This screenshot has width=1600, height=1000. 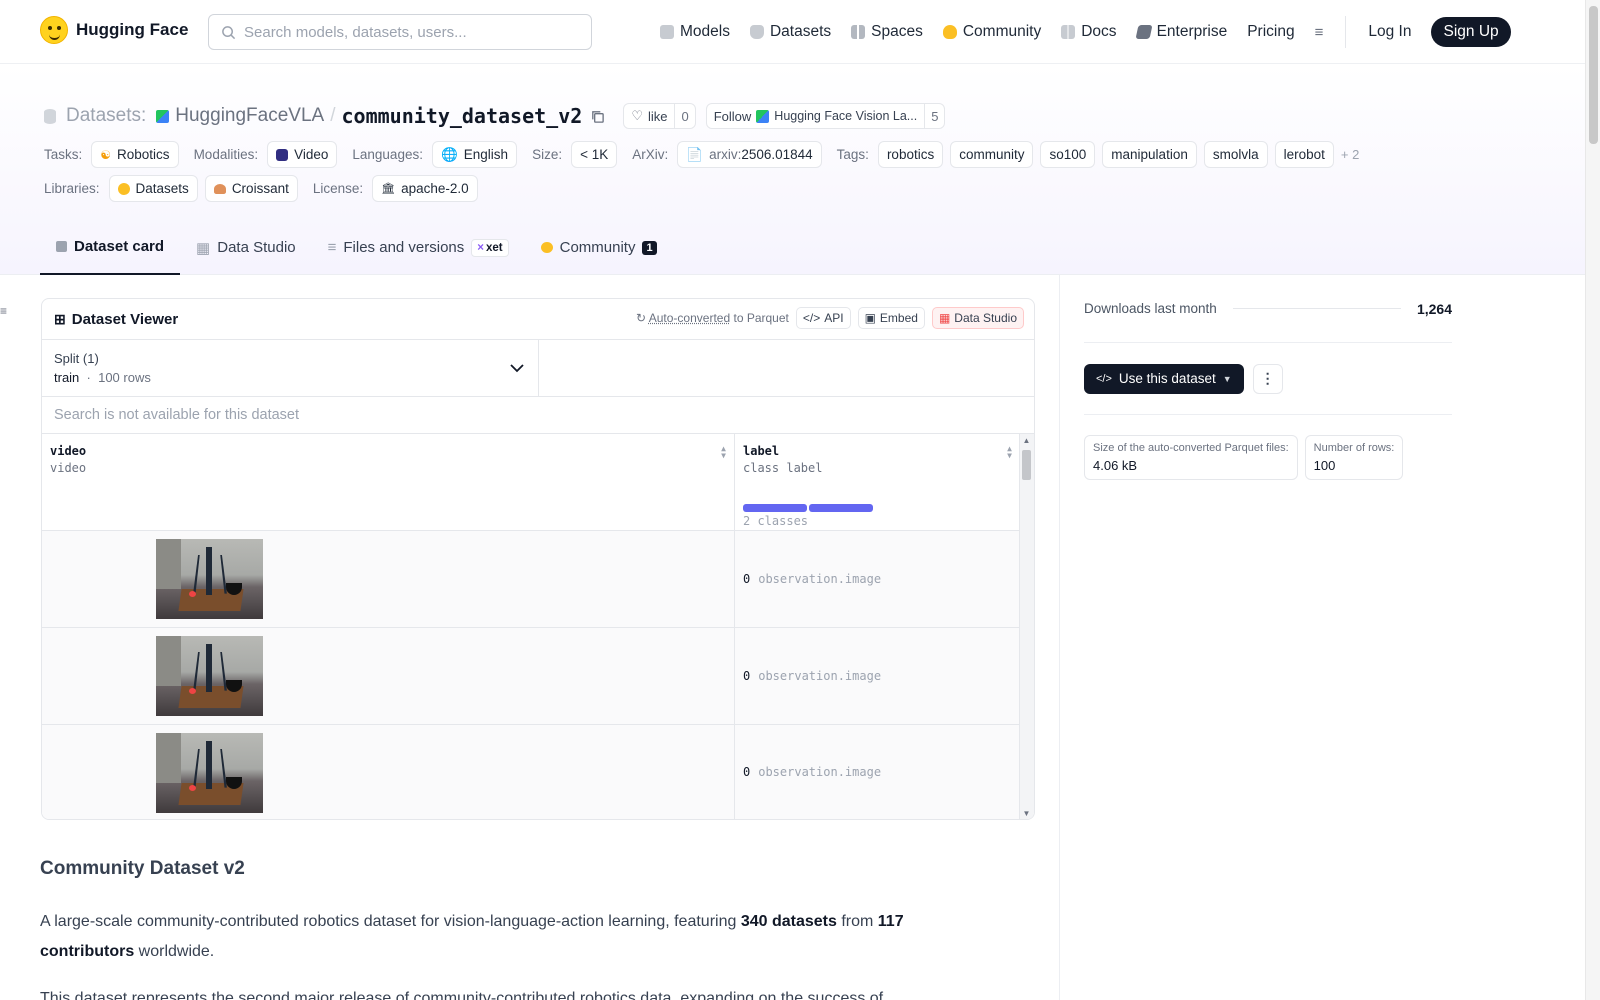 What do you see at coordinates (418, 247) in the screenshot?
I see `tab-files: ≡ Files and versions × xet` at bounding box center [418, 247].